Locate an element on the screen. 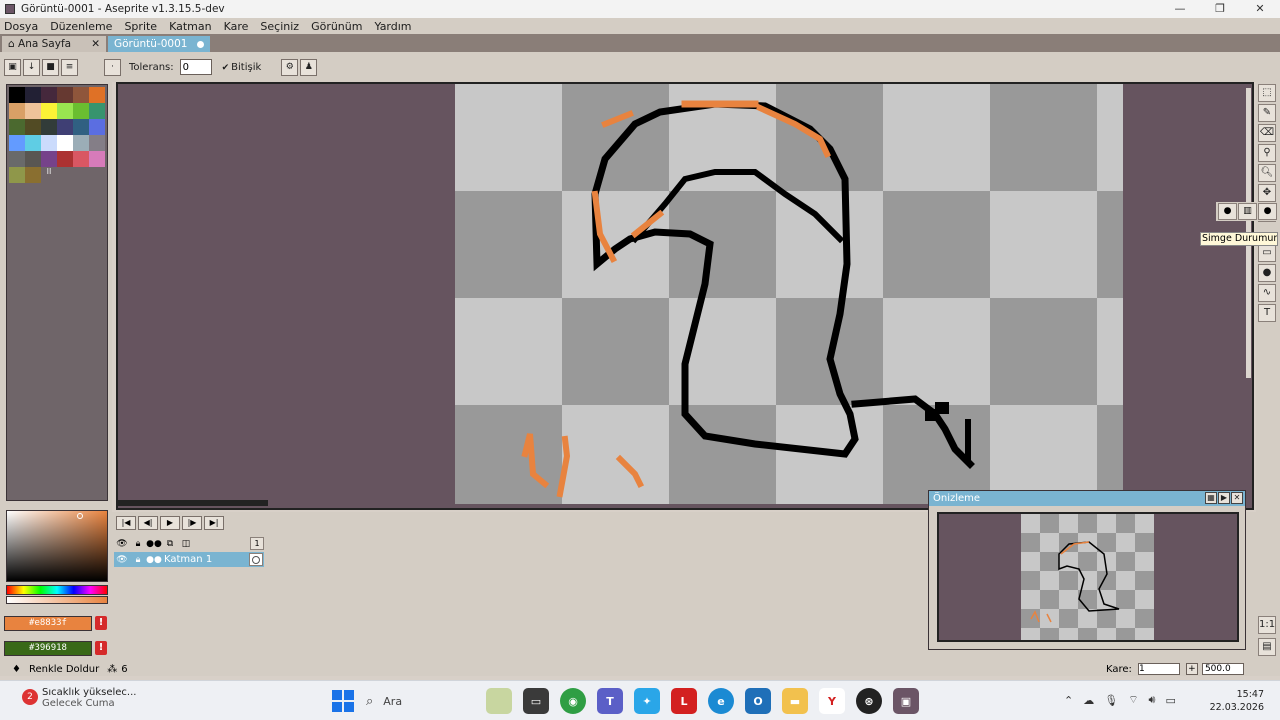  windows-start-icon is located at coordinates (343, 701).